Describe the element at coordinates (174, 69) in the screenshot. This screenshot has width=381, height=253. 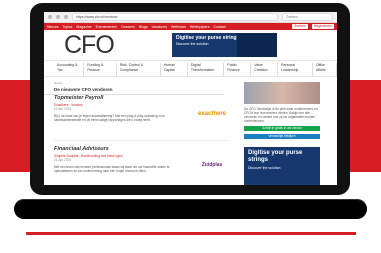
I see `category-item: Human Capital` at that location.